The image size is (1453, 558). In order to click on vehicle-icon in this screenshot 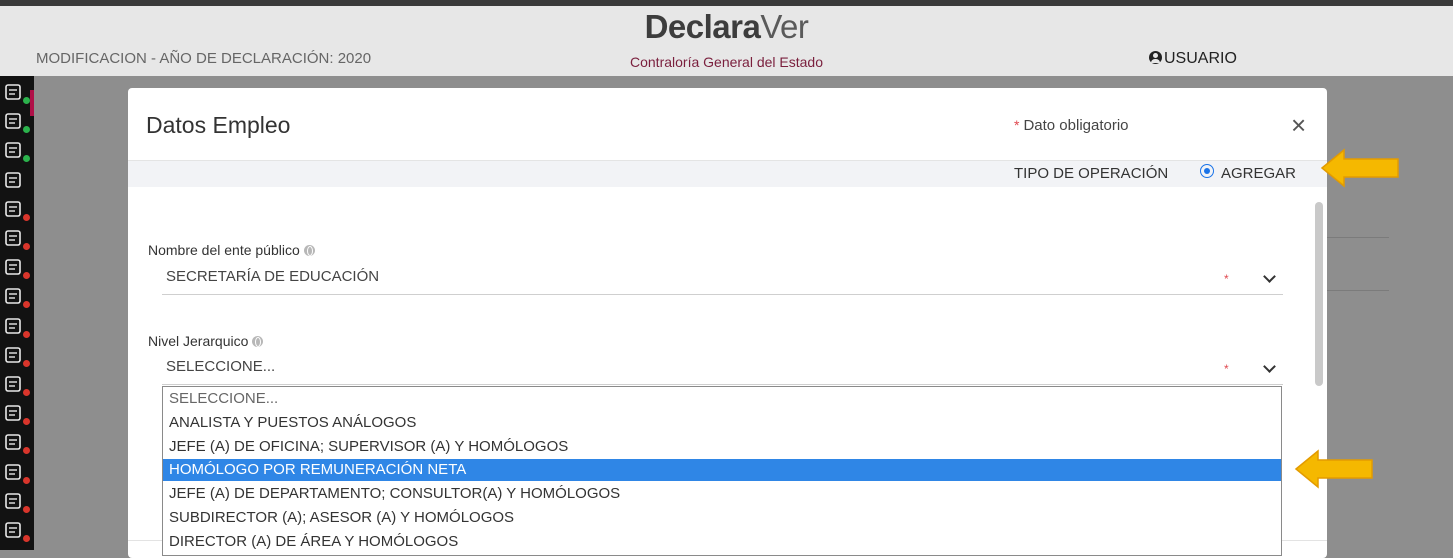, I will do `click(13, 442)`.